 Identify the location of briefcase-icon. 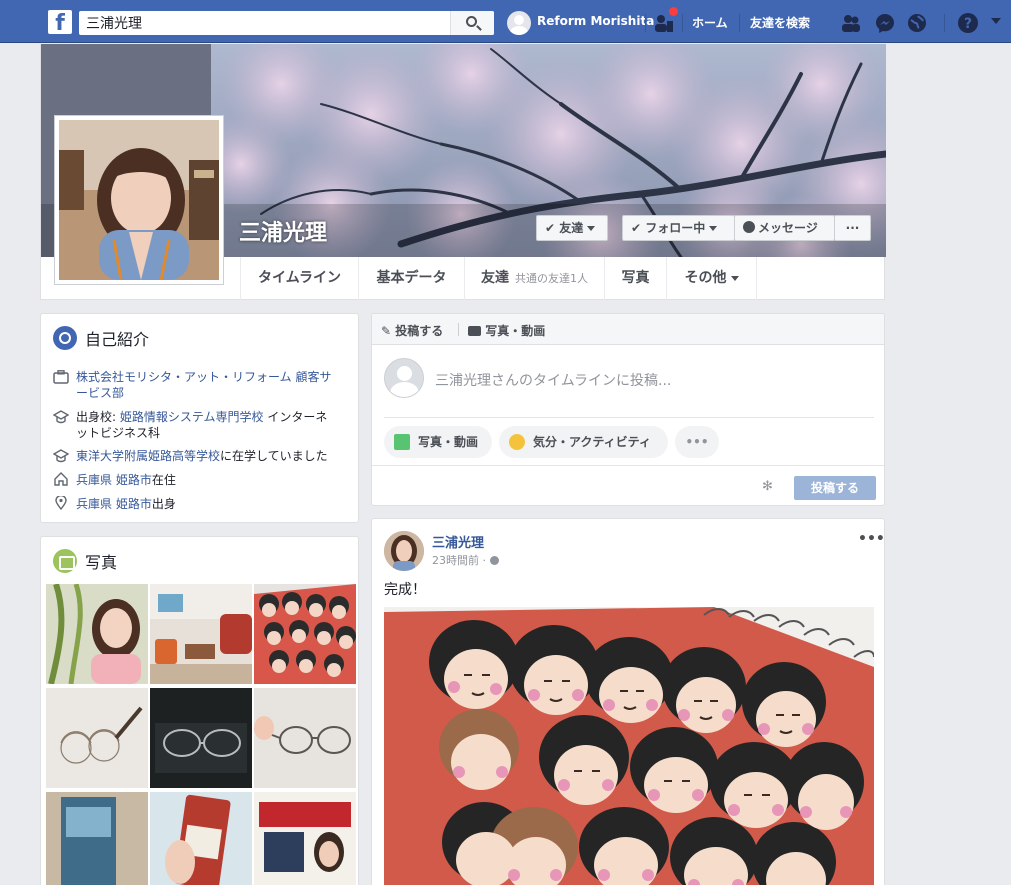
(61, 377).